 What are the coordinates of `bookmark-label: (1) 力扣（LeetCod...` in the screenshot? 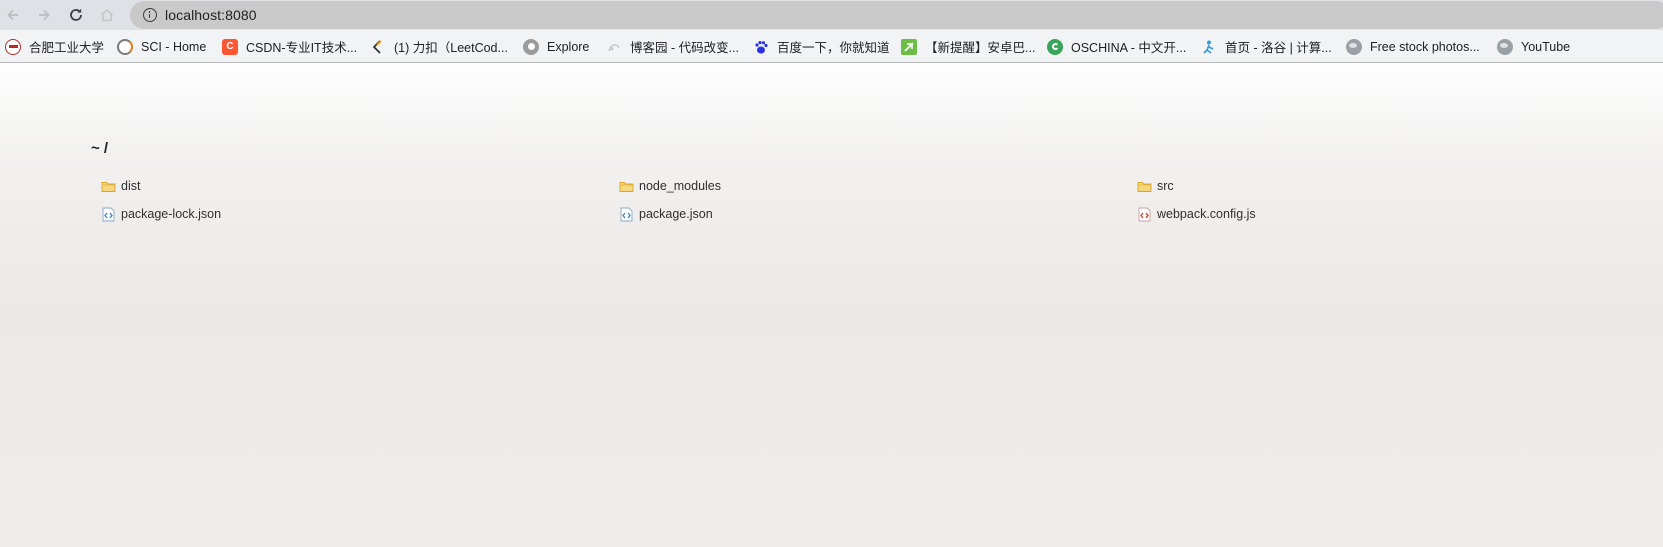 It's located at (451, 48).